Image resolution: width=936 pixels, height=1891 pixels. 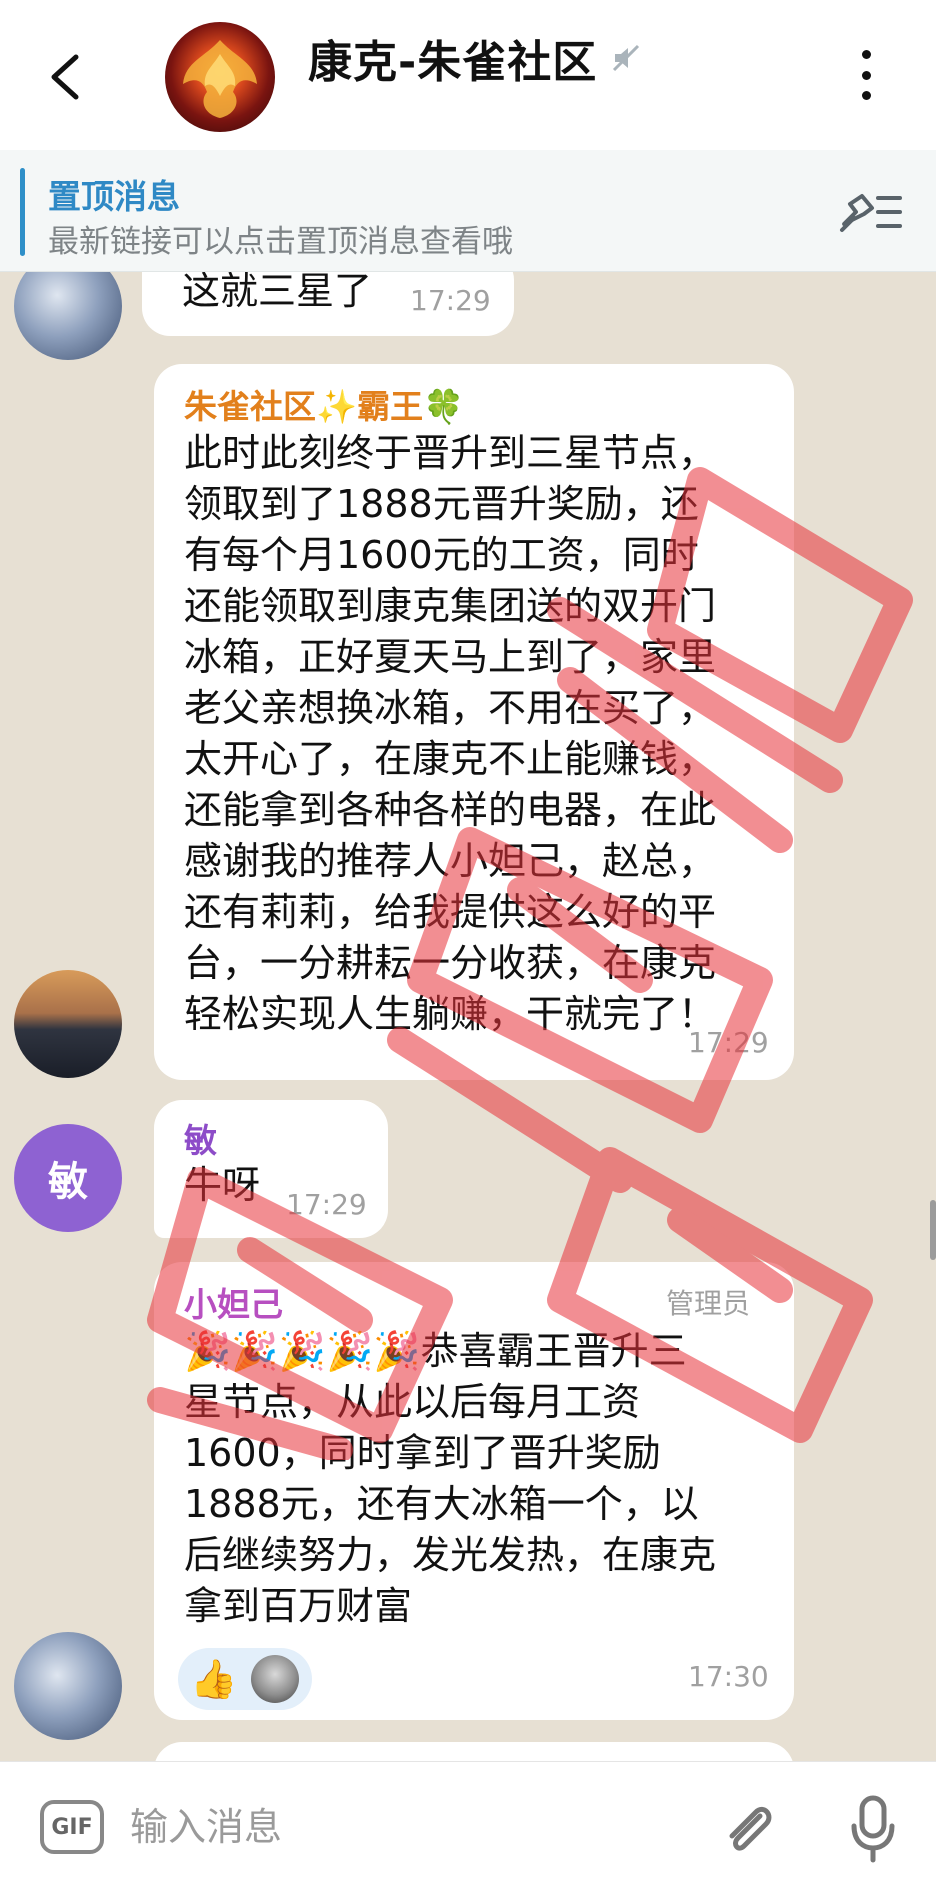 I want to click on back-arrow-icon, so click(x=65, y=77).